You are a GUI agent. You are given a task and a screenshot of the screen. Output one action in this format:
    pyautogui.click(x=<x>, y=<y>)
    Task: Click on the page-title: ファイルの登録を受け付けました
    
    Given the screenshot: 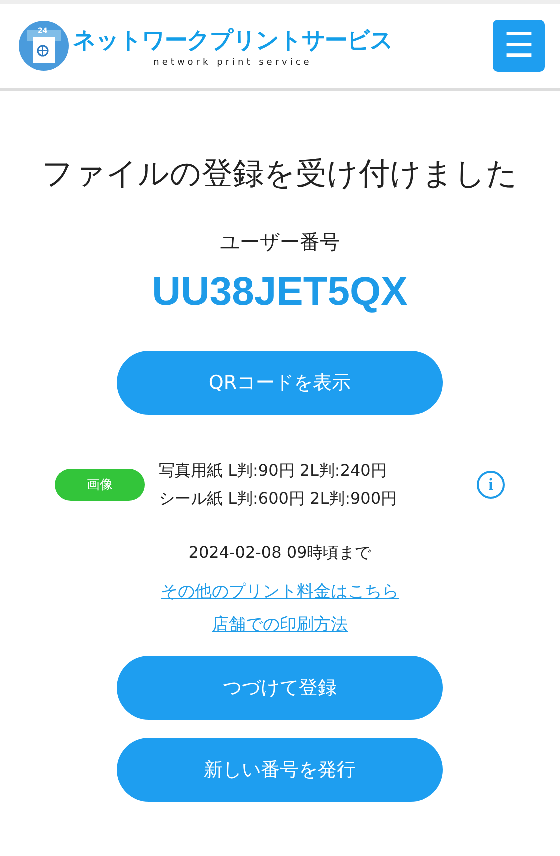 What is the action you would take?
    pyautogui.click(x=280, y=174)
    